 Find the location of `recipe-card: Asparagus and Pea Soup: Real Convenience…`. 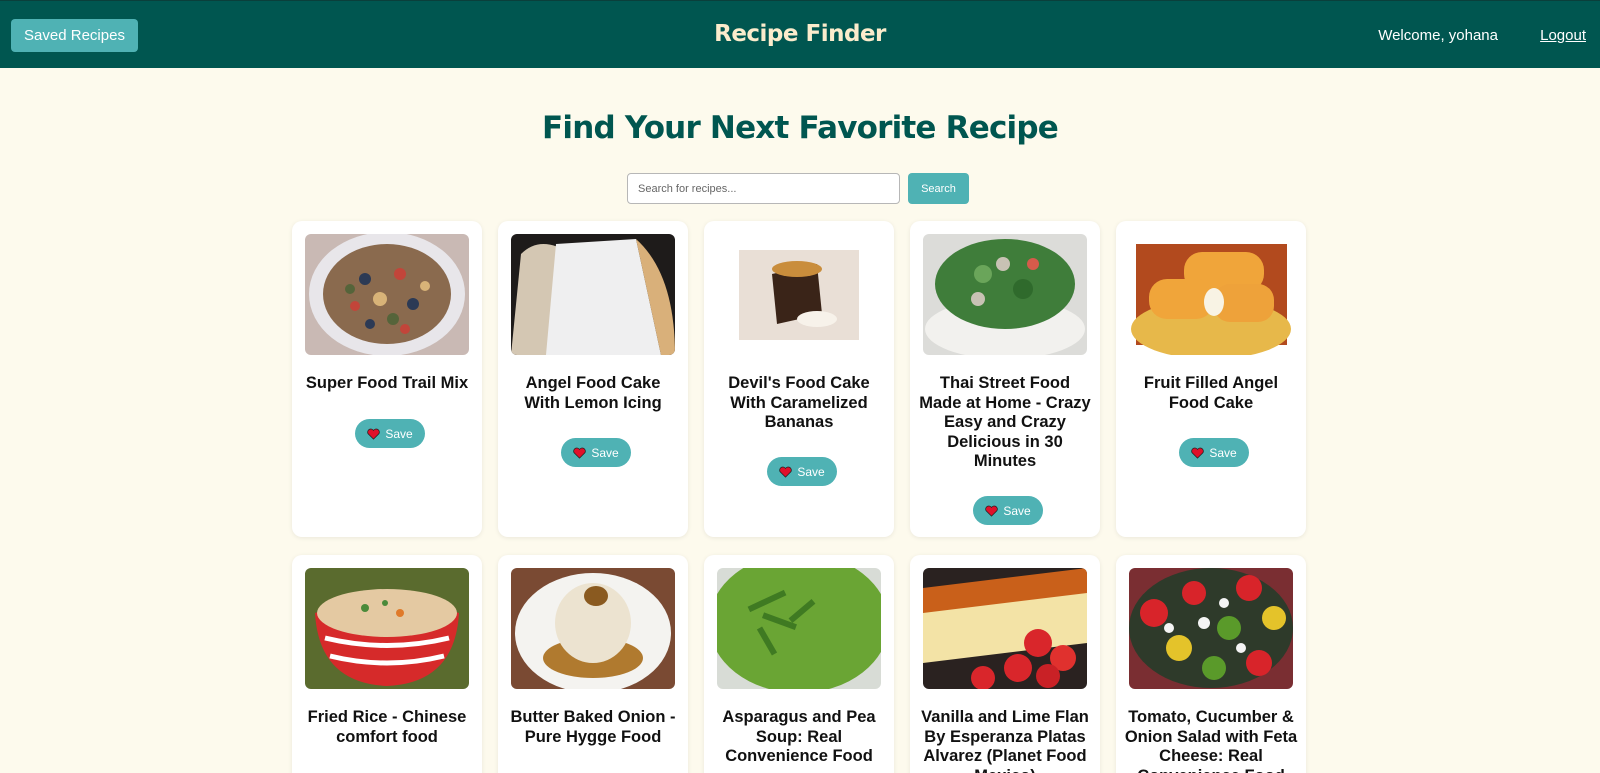

recipe-card: Asparagus and Pea Soup: Real Convenience… is located at coordinates (799, 664).